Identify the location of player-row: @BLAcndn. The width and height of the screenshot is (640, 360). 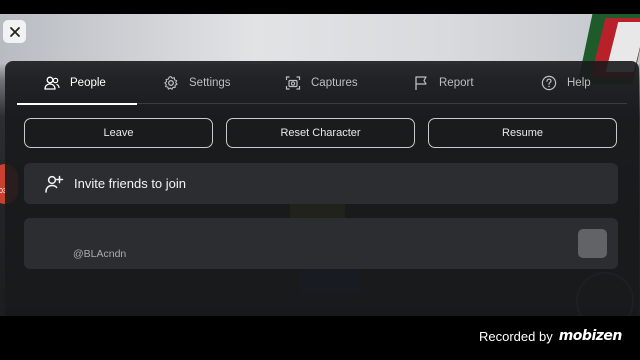
(321, 243).